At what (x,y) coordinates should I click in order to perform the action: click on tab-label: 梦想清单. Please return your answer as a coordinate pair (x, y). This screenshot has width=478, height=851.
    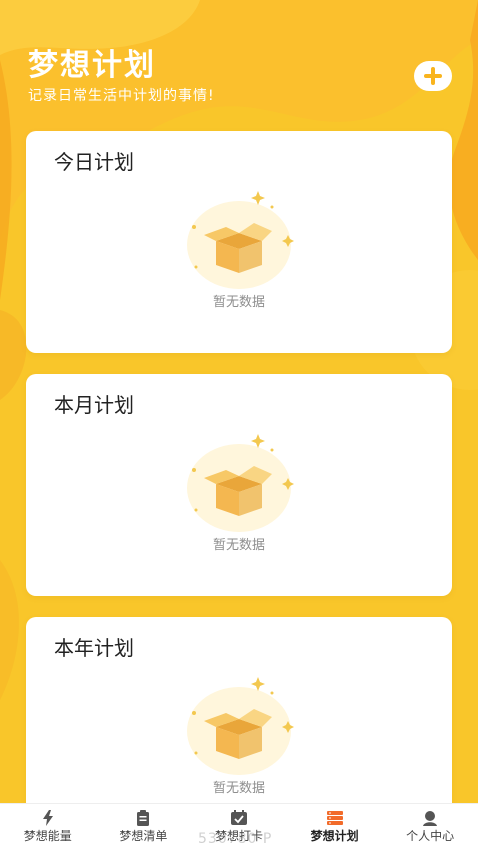
    Looking at the image, I should click on (143, 836).